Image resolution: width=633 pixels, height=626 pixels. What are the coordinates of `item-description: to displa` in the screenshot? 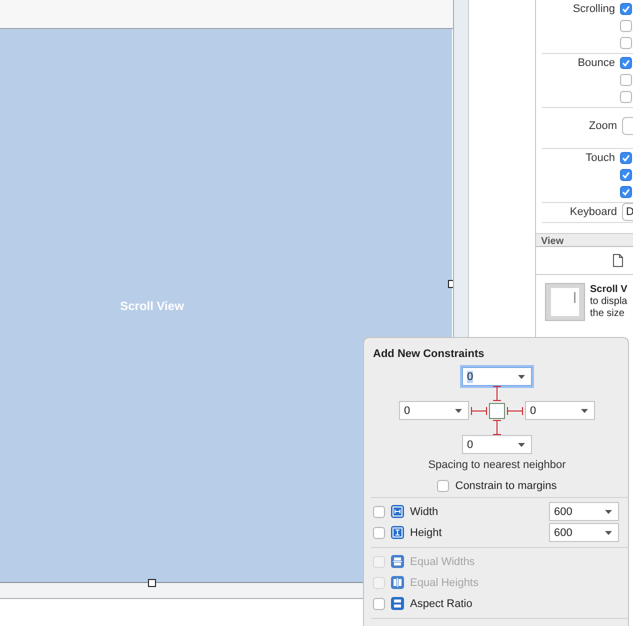 It's located at (609, 302).